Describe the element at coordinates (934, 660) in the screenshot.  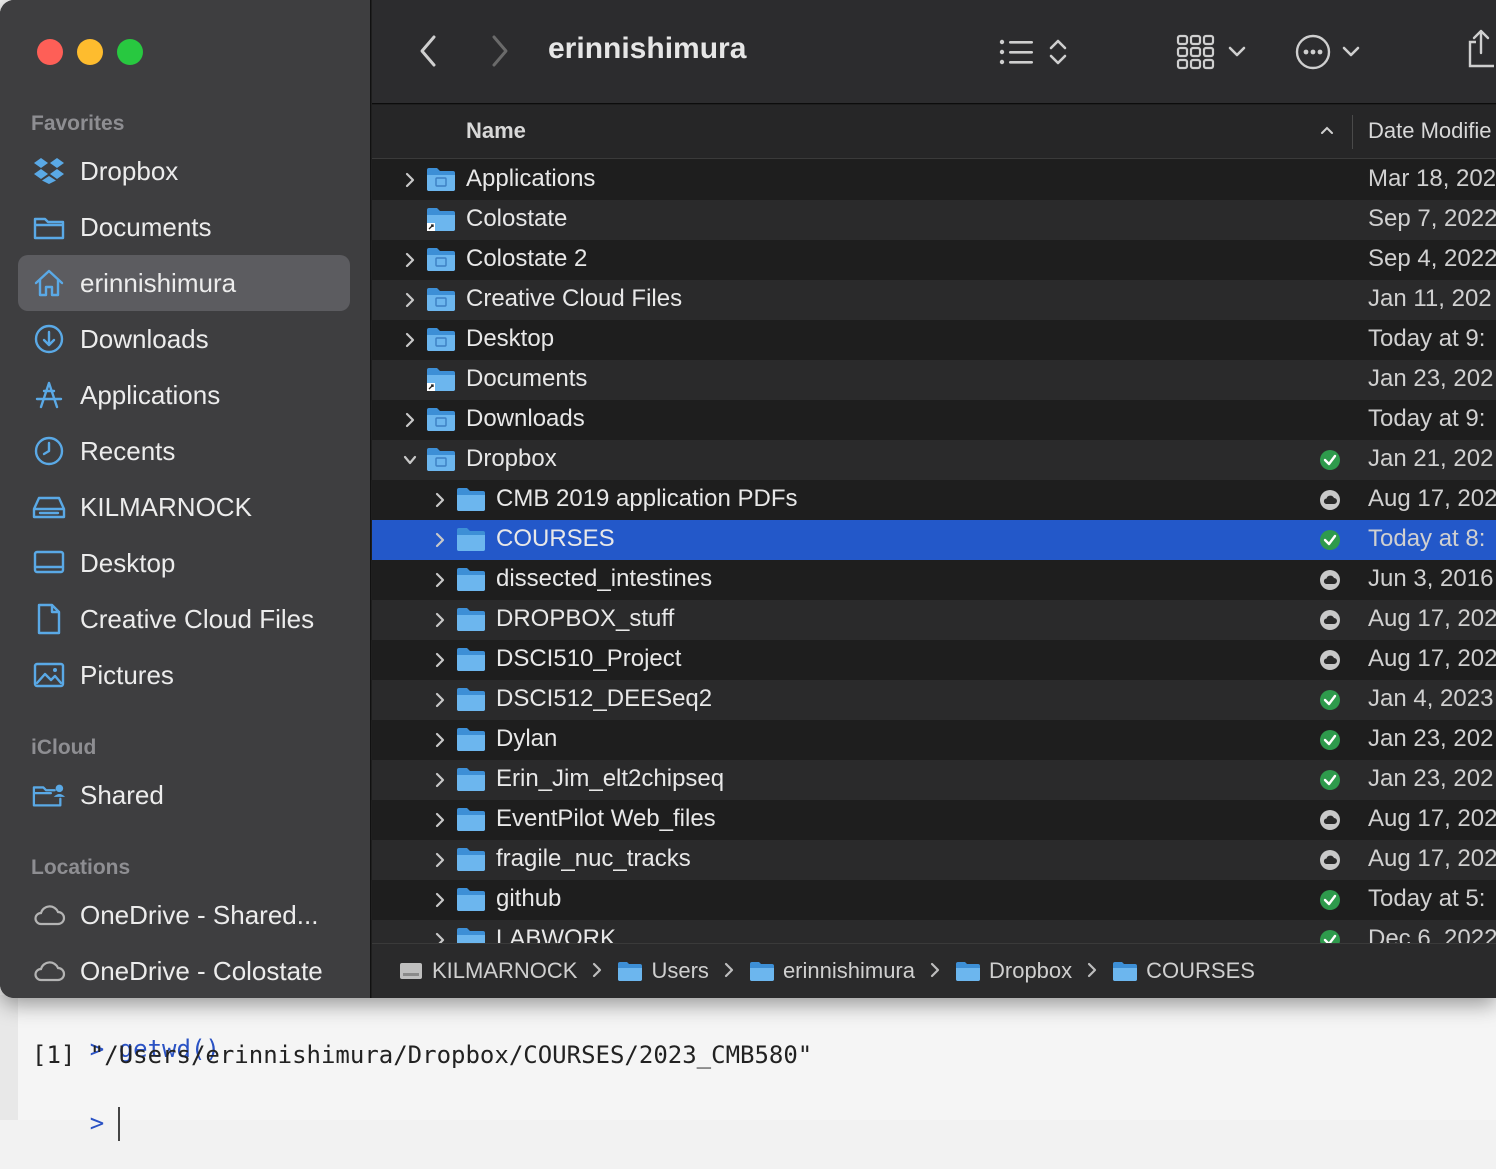
I see `table-row: DSCI510_Project Aug 17, 202` at that location.